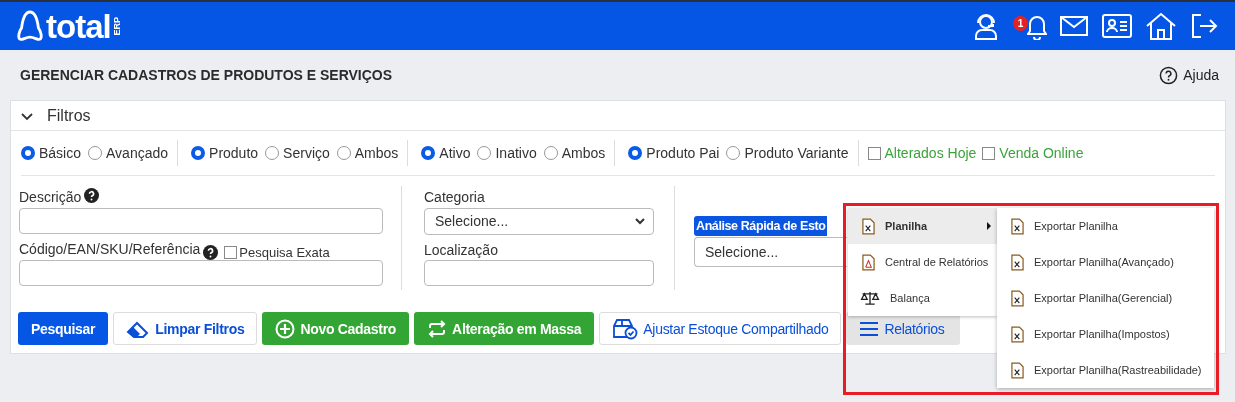 Image resolution: width=1235 pixels, height=402 pixels. I want to click on code-field, so click(201, 273).